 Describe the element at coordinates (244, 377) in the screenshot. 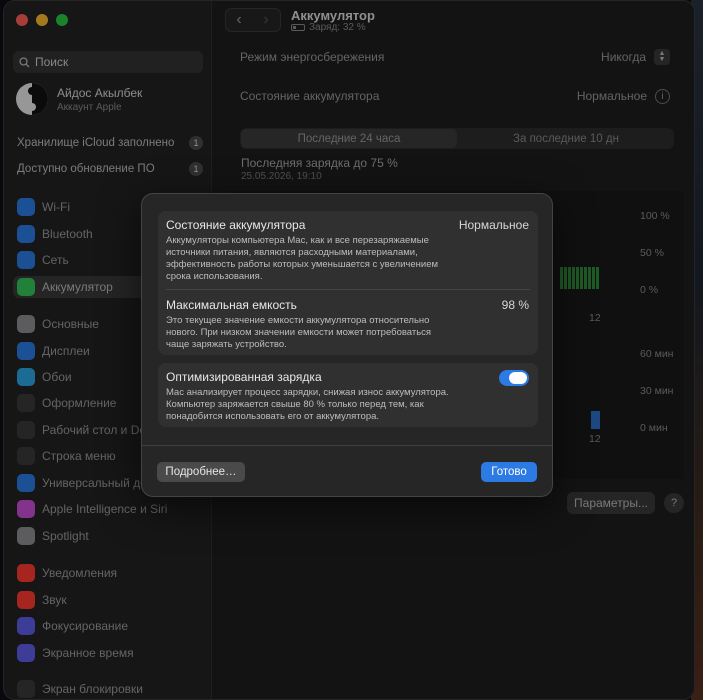

I see `sheet-optimized-title: Оптимизированная зарядка` at that location.